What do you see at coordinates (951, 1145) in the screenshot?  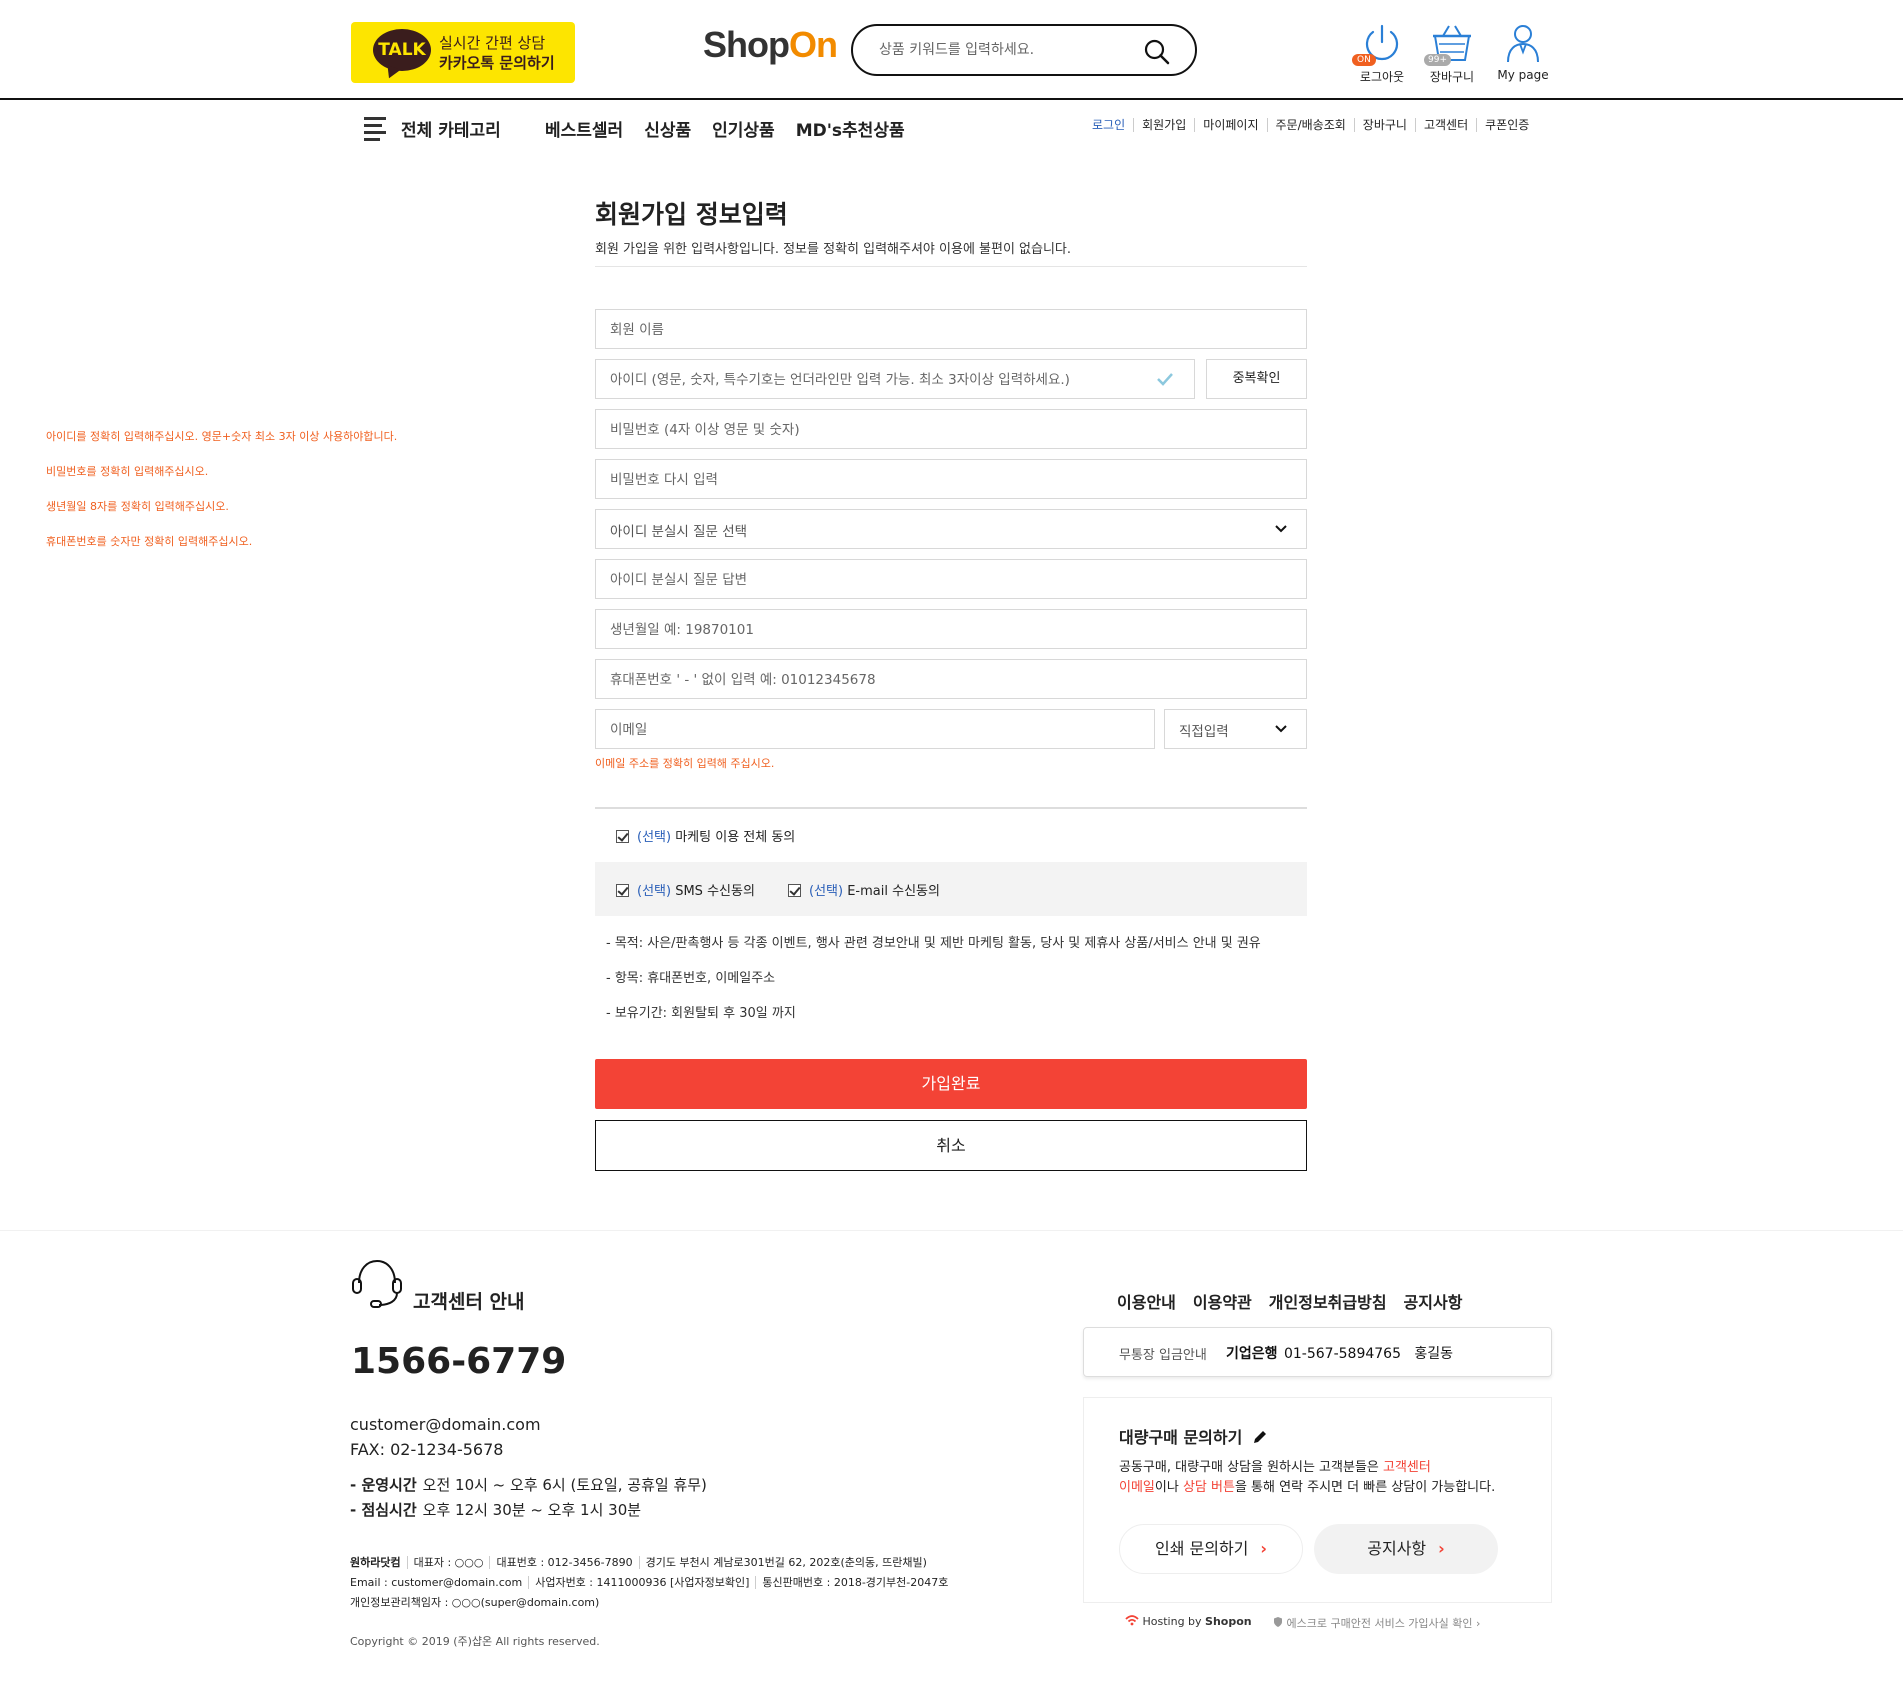 I see `cancel-button: 취소` at bounding box center [951, 1145].